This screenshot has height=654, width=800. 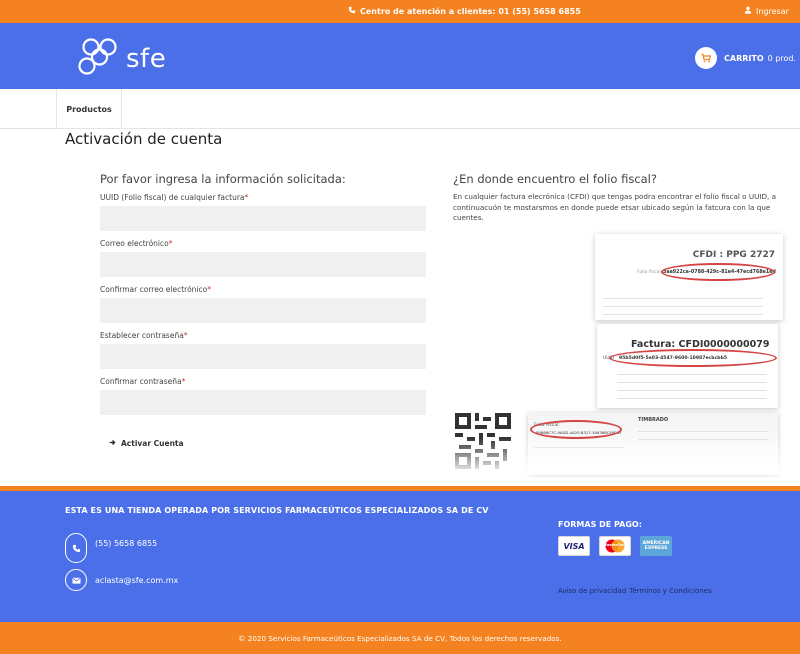 I want to click on cart-label: CARRITO, so click(x=744, y=58).